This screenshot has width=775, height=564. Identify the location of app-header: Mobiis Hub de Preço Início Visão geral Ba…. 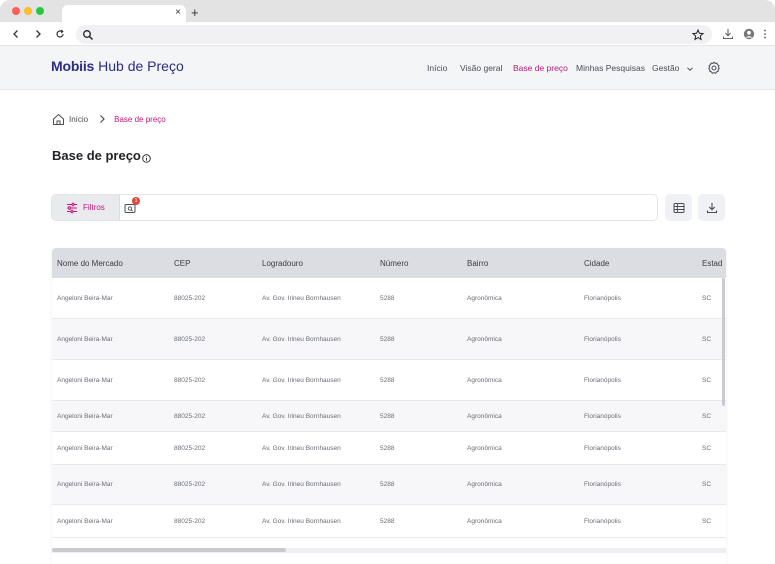
(387, 68).